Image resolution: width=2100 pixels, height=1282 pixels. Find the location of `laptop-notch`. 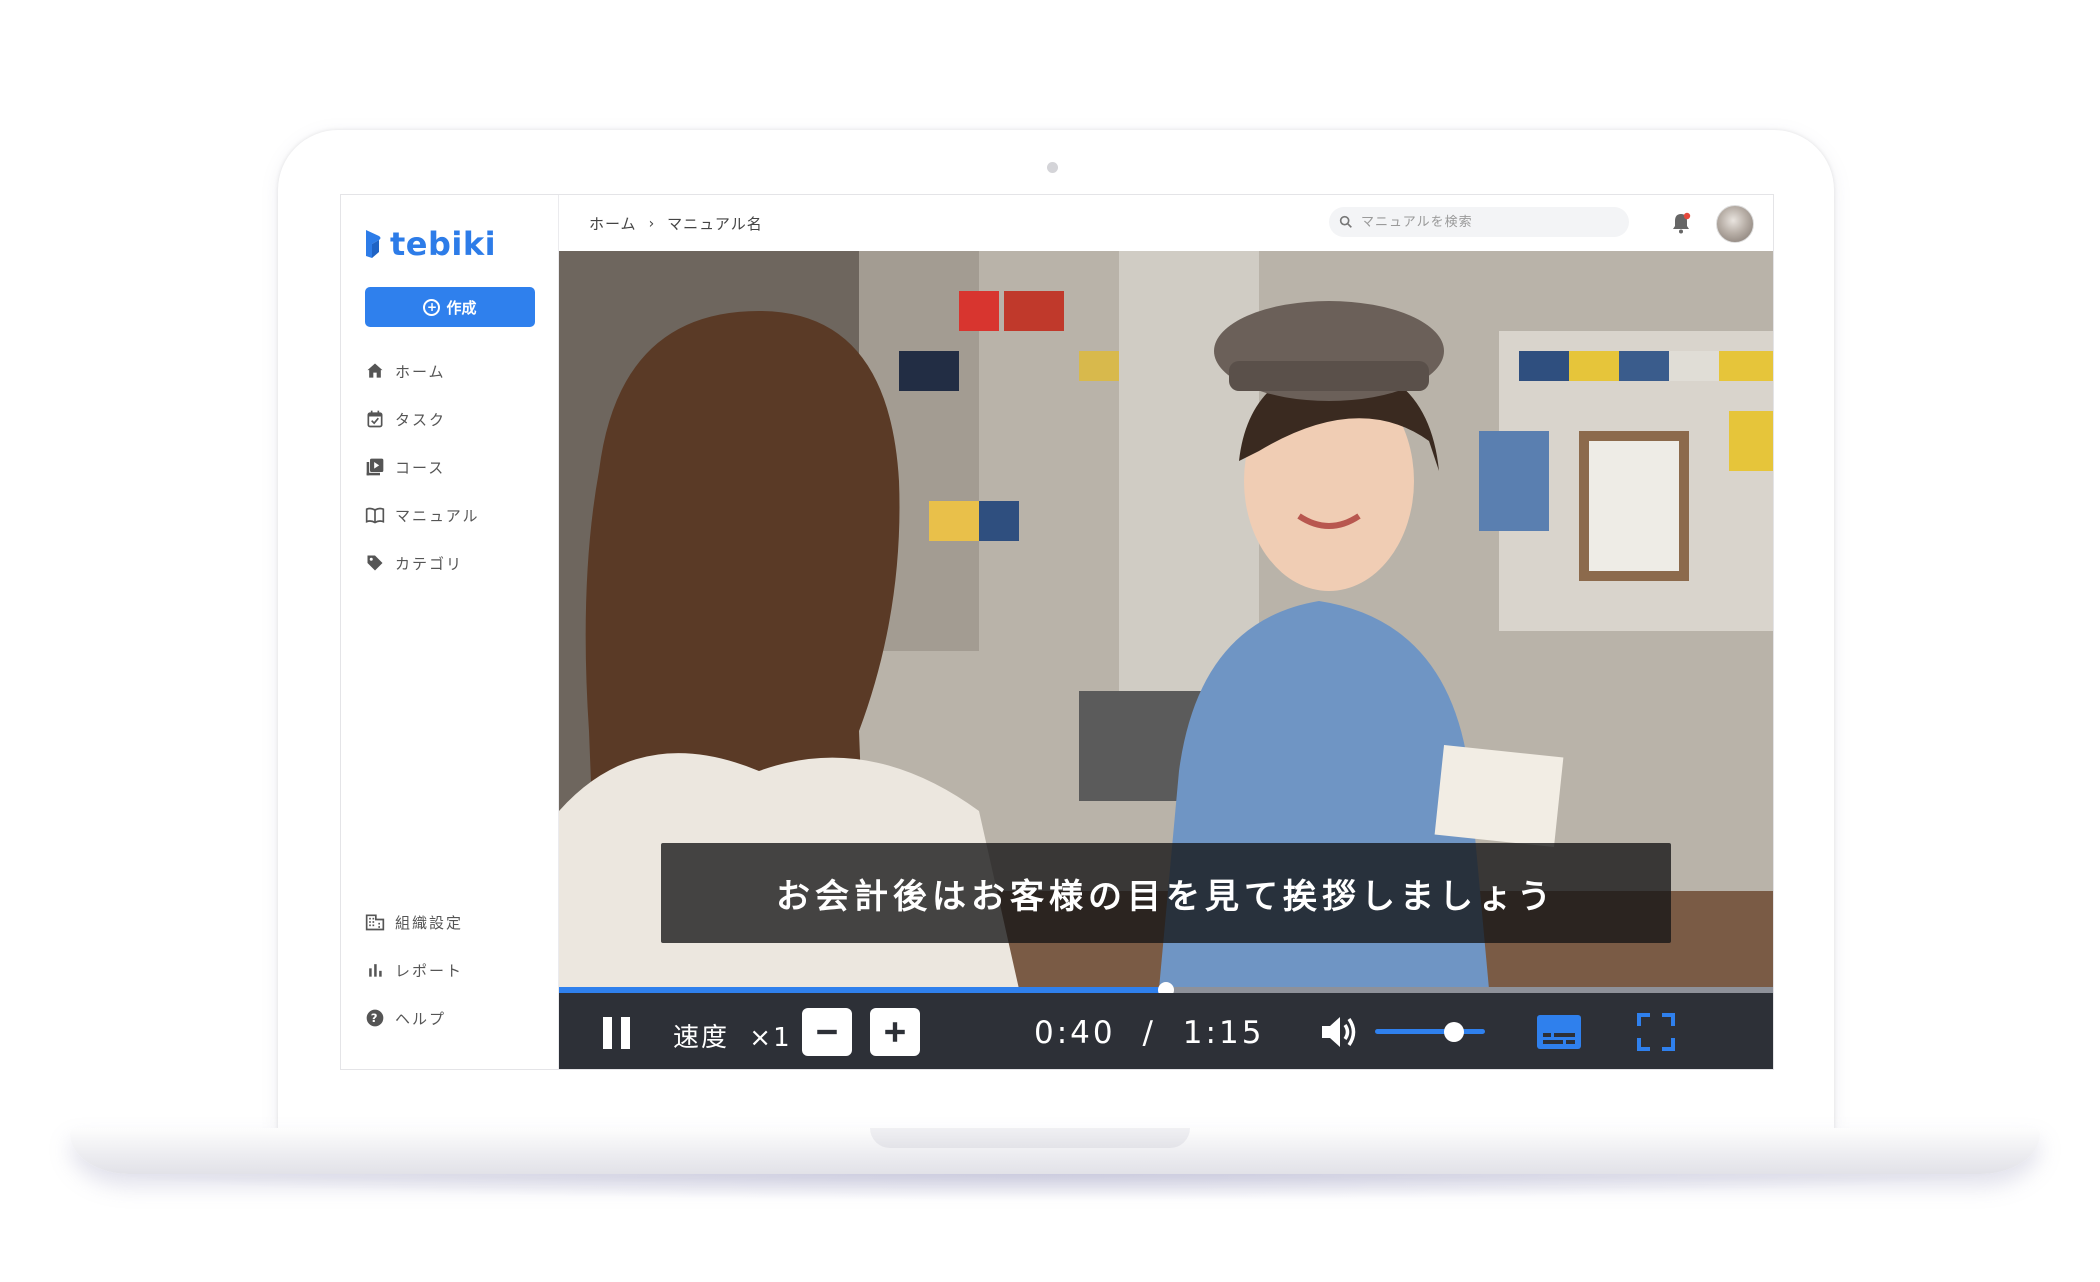

laptop-notch is located at coordinates (1030, 1138).